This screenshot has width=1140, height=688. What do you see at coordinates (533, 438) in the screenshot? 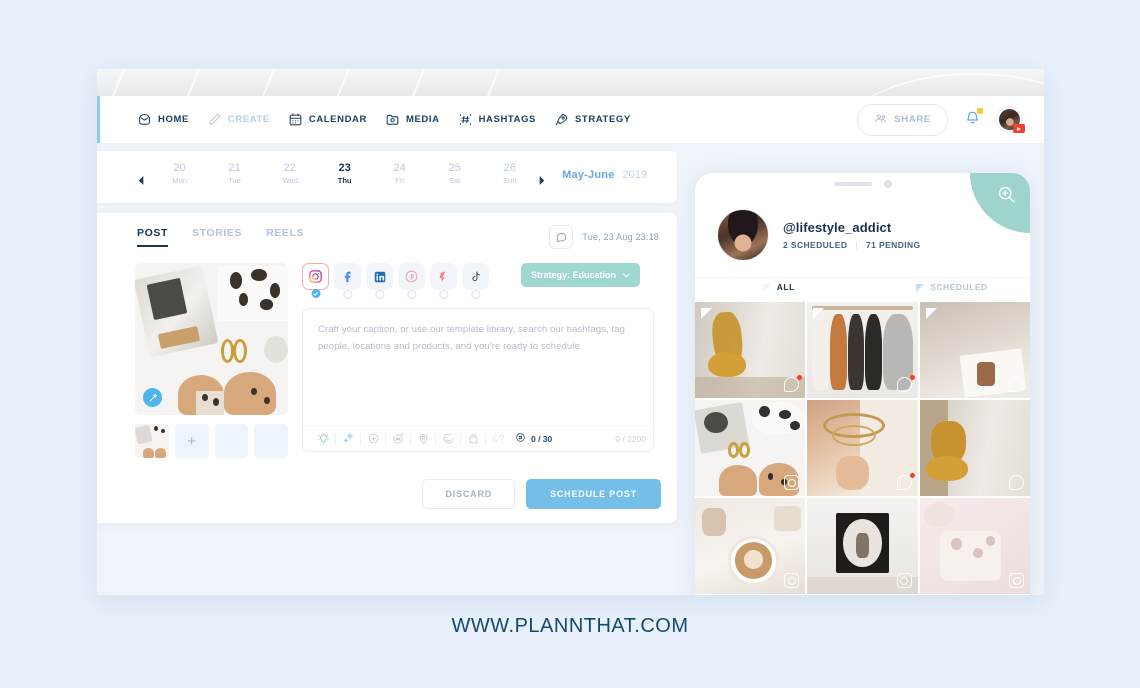
I see `hashtag-counter: 0 / 30` at bounding box center [533, 438].